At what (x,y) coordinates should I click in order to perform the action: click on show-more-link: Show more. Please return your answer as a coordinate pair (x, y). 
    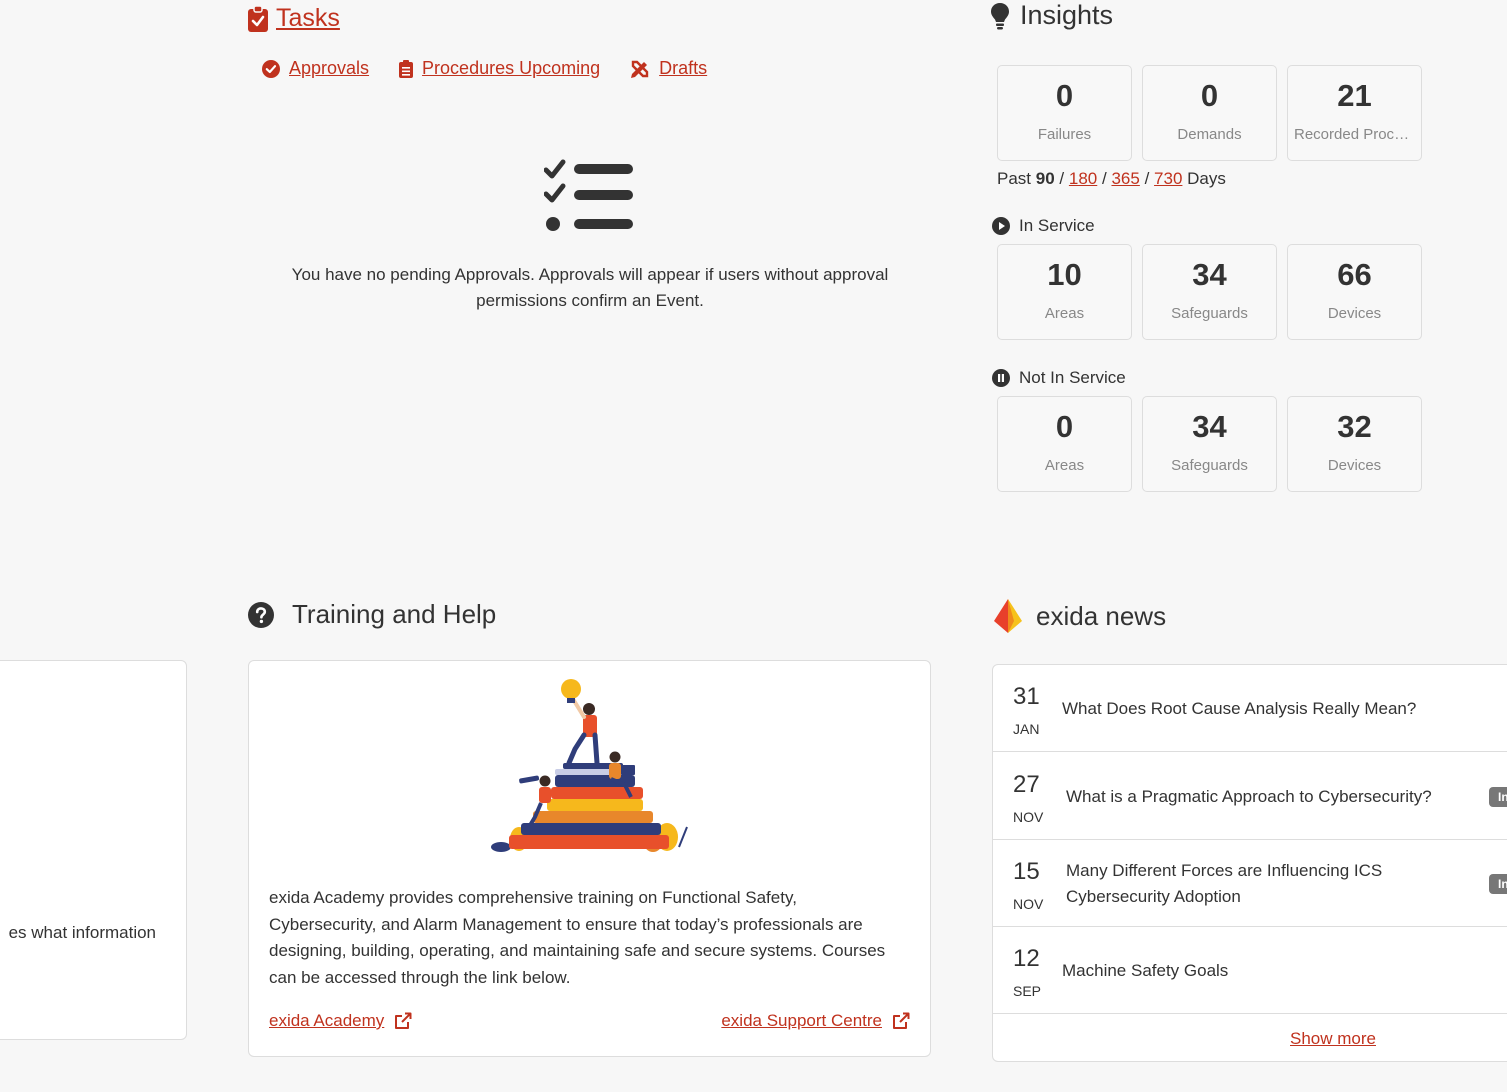
    Looking at the image, I should click on (1333, 1038).